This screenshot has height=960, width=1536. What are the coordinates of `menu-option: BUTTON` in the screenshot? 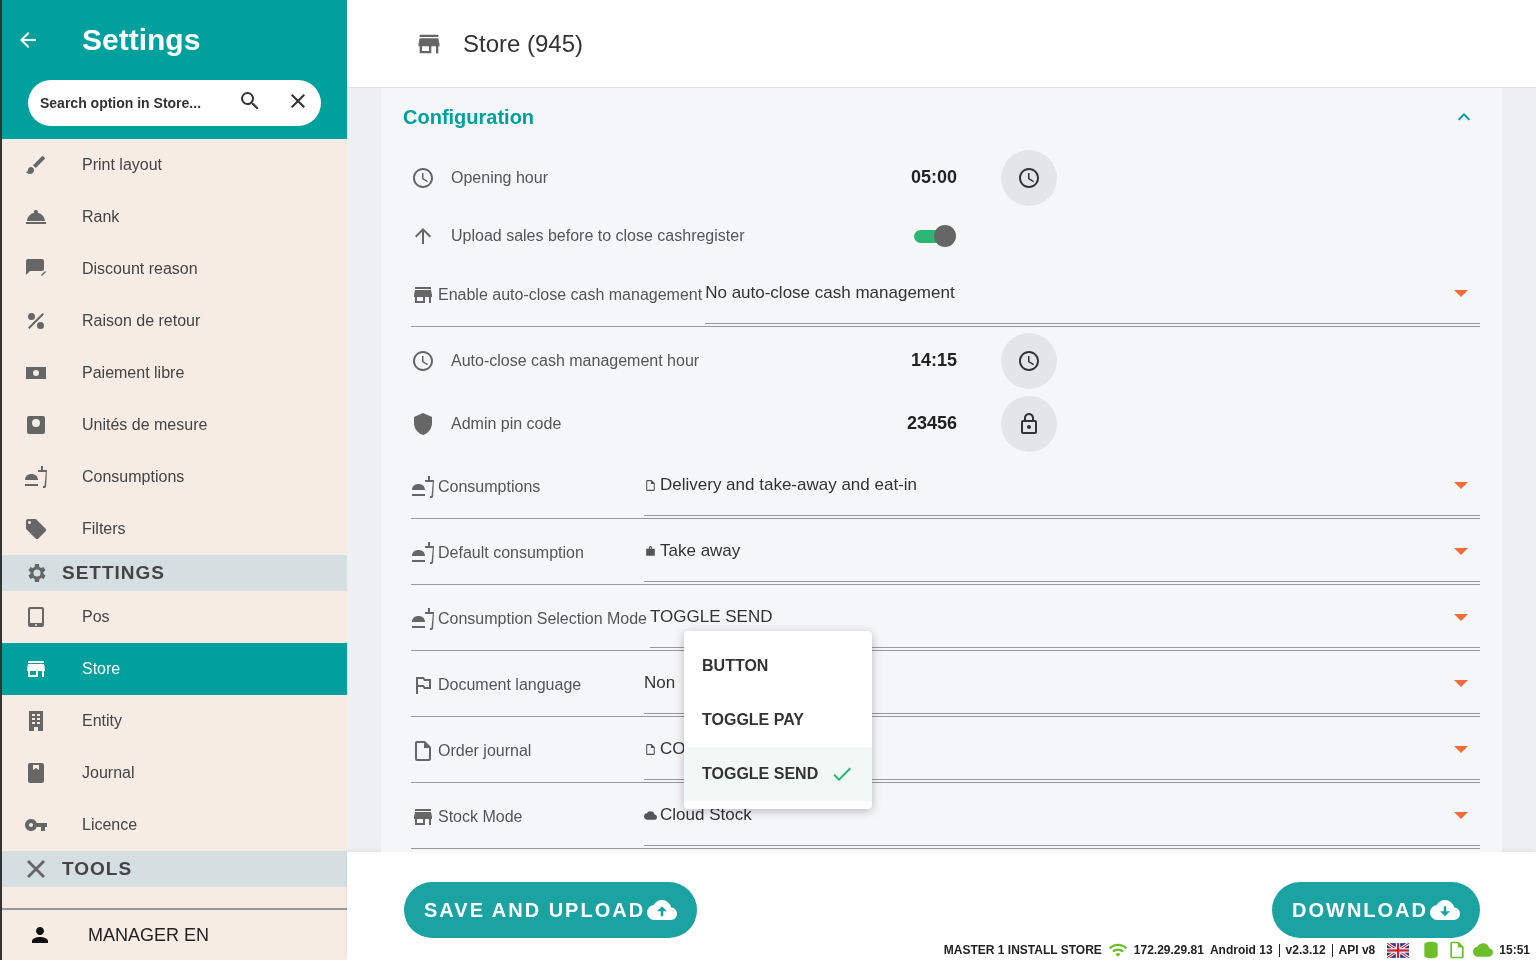 It's located at (778, 666).